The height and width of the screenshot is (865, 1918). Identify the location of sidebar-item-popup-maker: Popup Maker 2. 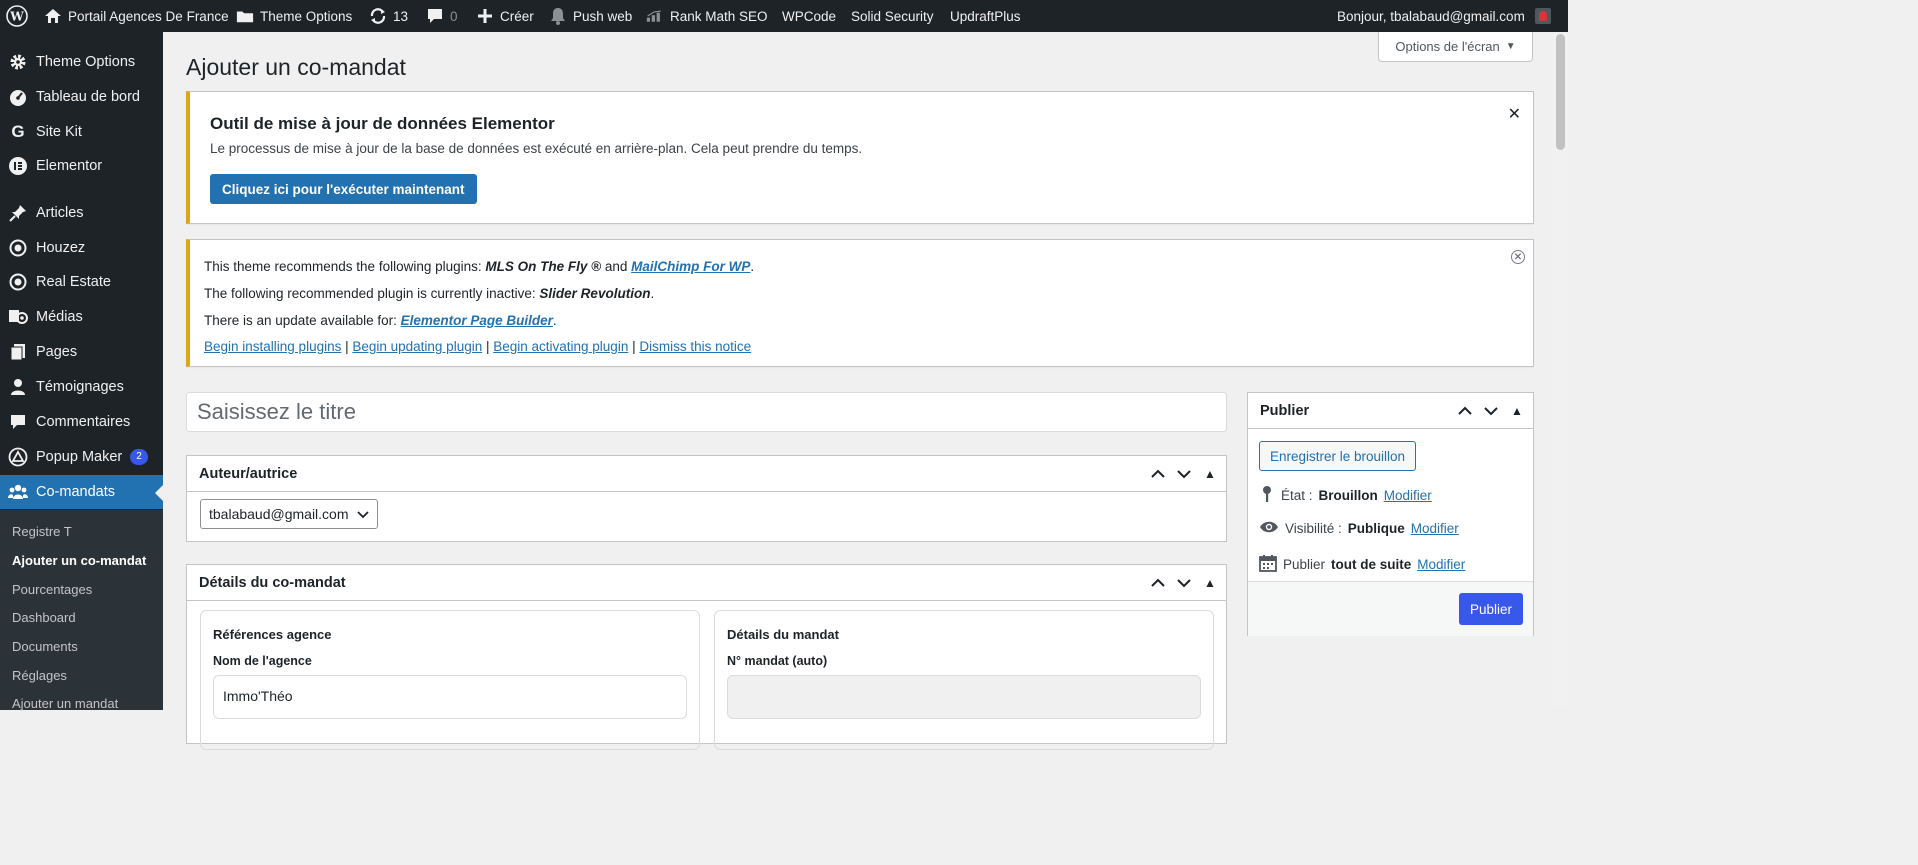
(81, 457).